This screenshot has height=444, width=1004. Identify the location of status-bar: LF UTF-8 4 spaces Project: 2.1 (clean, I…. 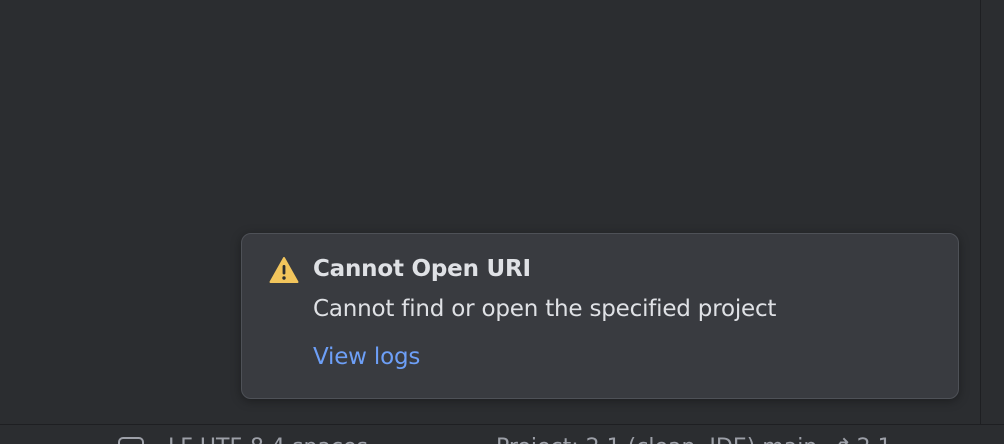
(502, 434).